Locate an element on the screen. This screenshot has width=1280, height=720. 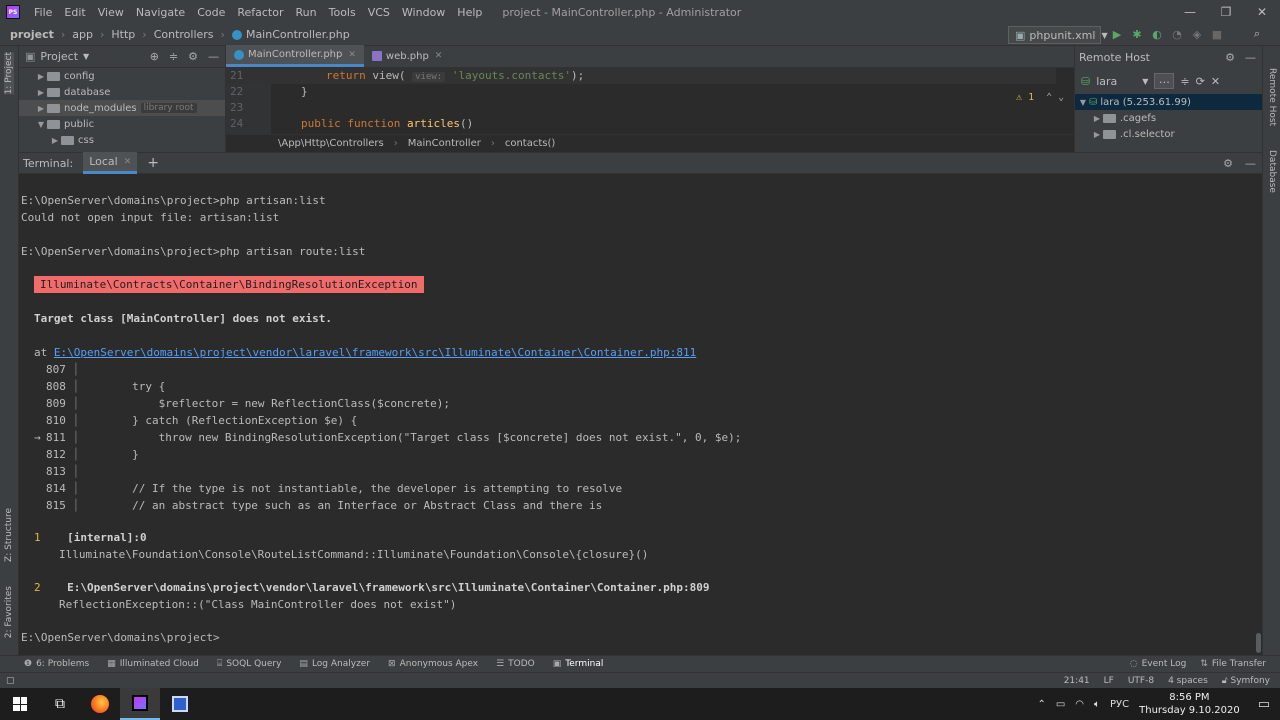
battery-icon: ▭ is located at coordinates (1060, 704).